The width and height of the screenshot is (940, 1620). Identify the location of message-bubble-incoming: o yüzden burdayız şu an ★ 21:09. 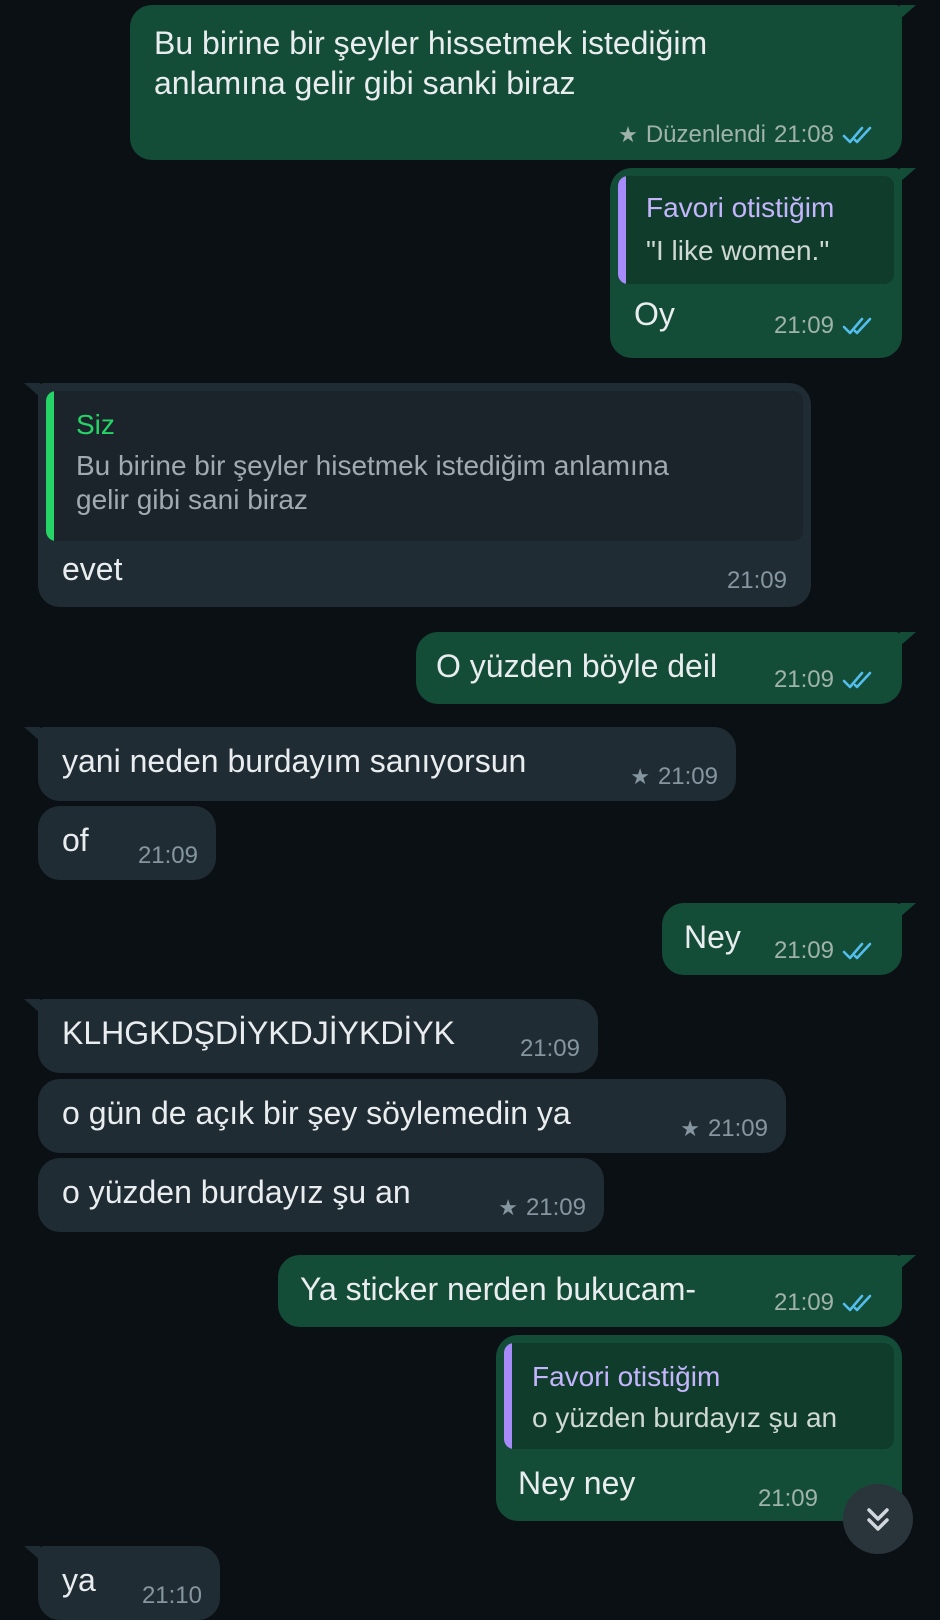
(321, 1195).